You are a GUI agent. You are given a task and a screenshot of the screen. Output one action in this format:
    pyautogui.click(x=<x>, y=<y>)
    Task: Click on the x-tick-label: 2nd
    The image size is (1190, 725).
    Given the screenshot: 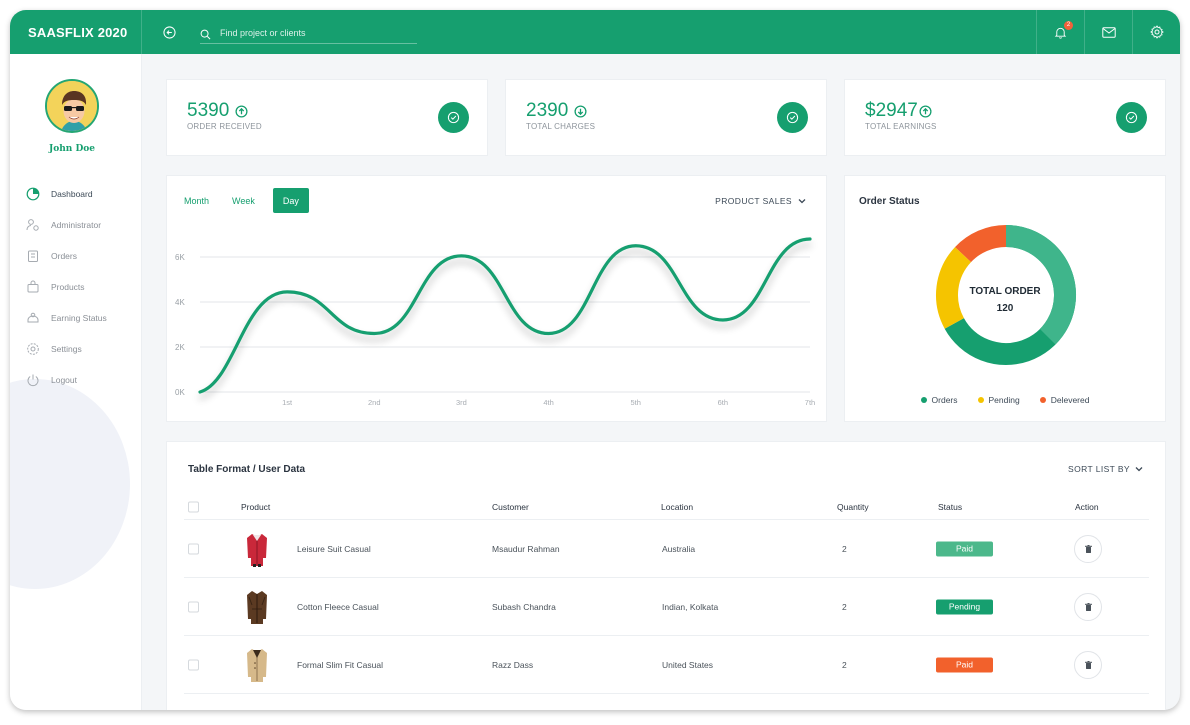 What is the action you would take?
    pyautogui.click(x=374, y=402)
    